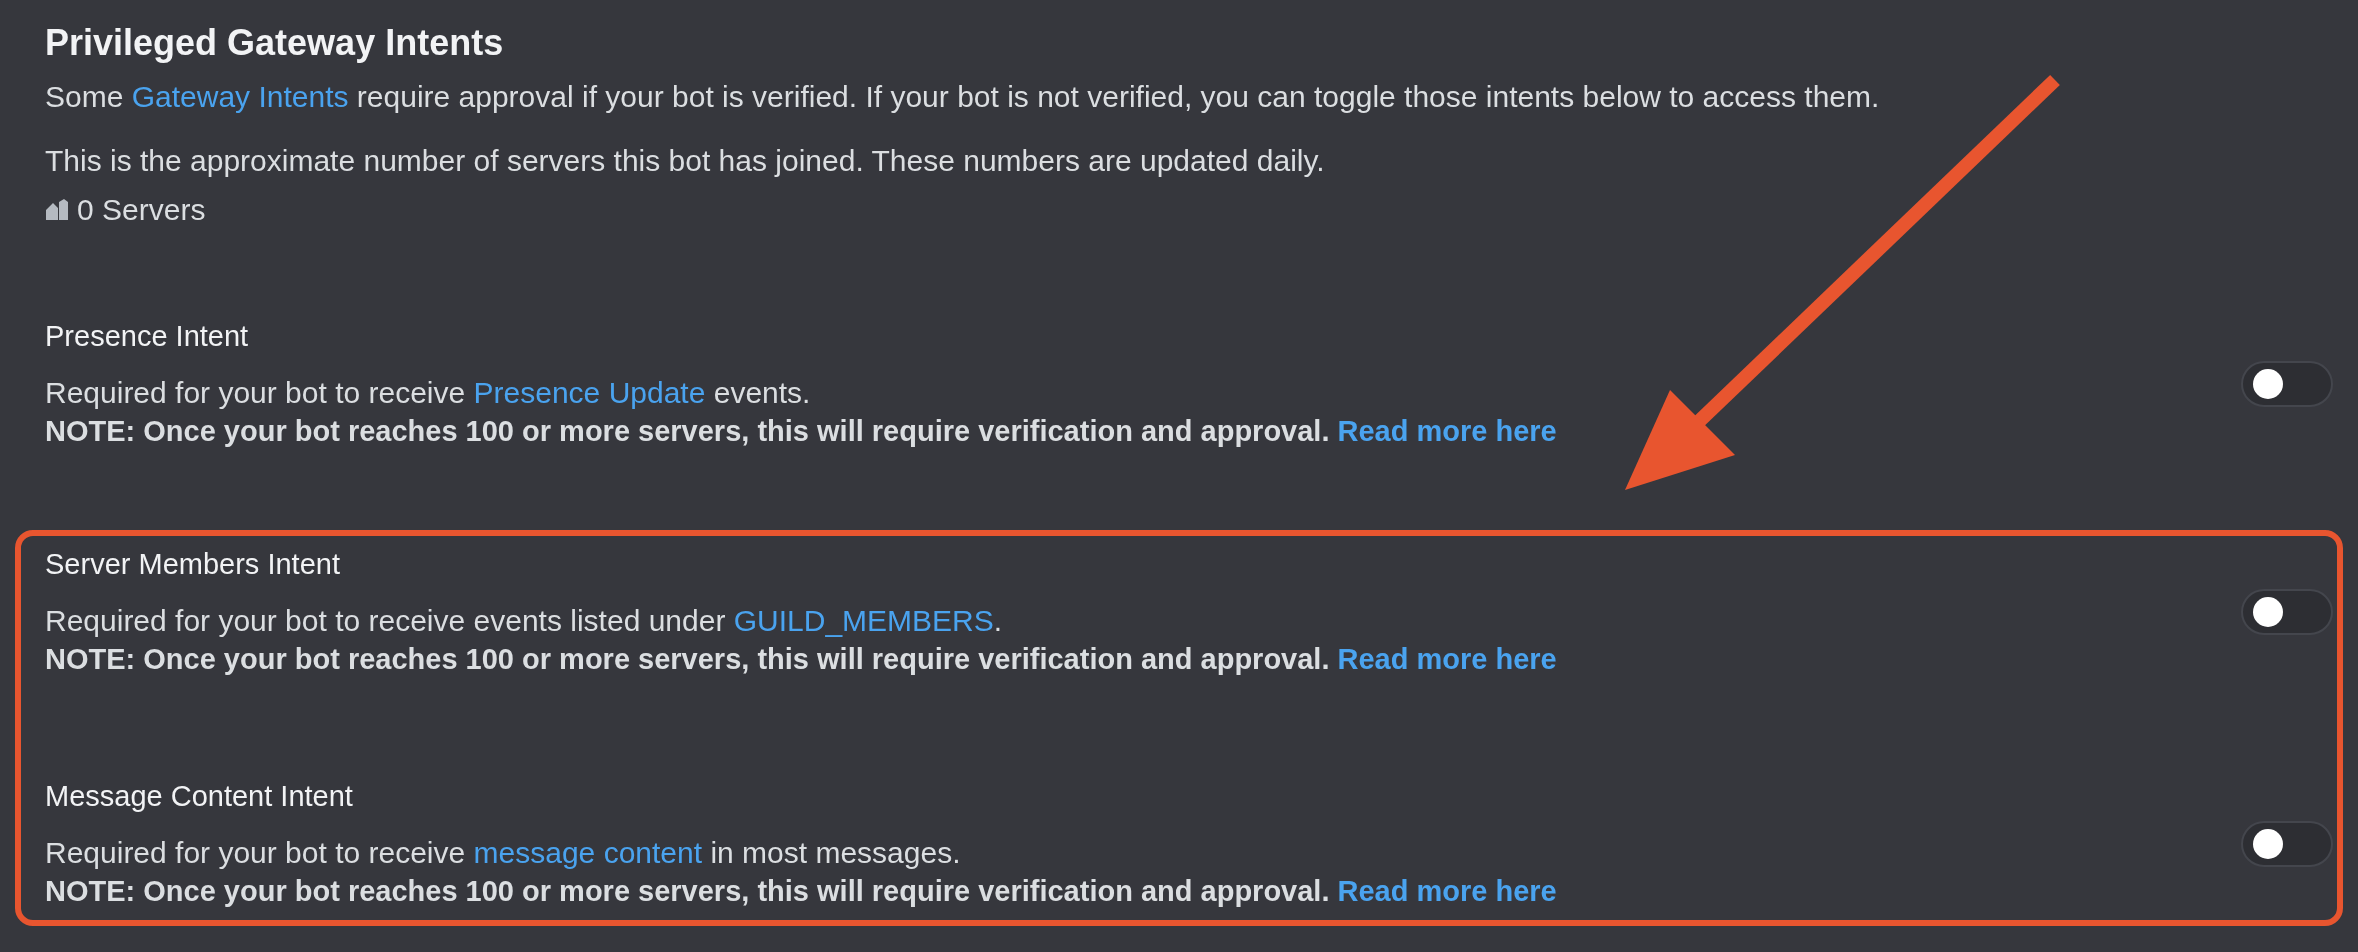 The image size is (2358, 952). What do you see at coordinates (240, 96) in the screenshot?
I see `link: Gateway Intents` at bounding box center [240, 96].